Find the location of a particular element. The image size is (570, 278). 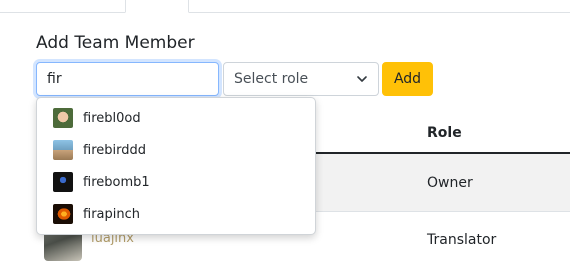

suggestion-item: firapinch is located at coordinates (176, 214).